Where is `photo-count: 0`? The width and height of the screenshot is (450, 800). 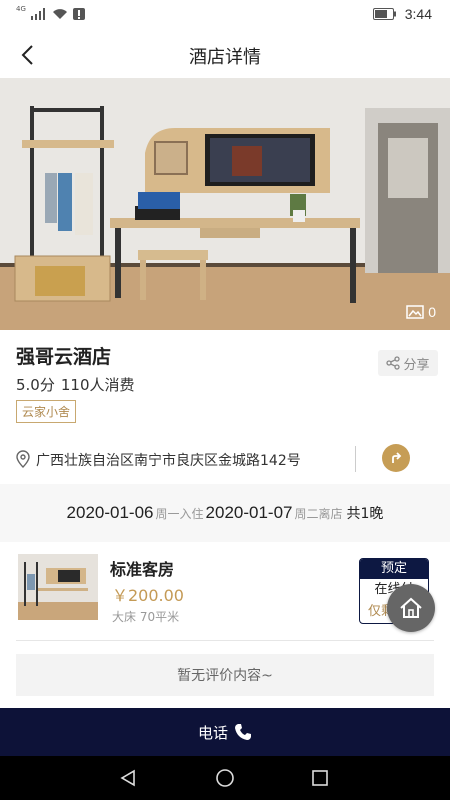
photo-count: 0 is located at coordinates (421, 312).